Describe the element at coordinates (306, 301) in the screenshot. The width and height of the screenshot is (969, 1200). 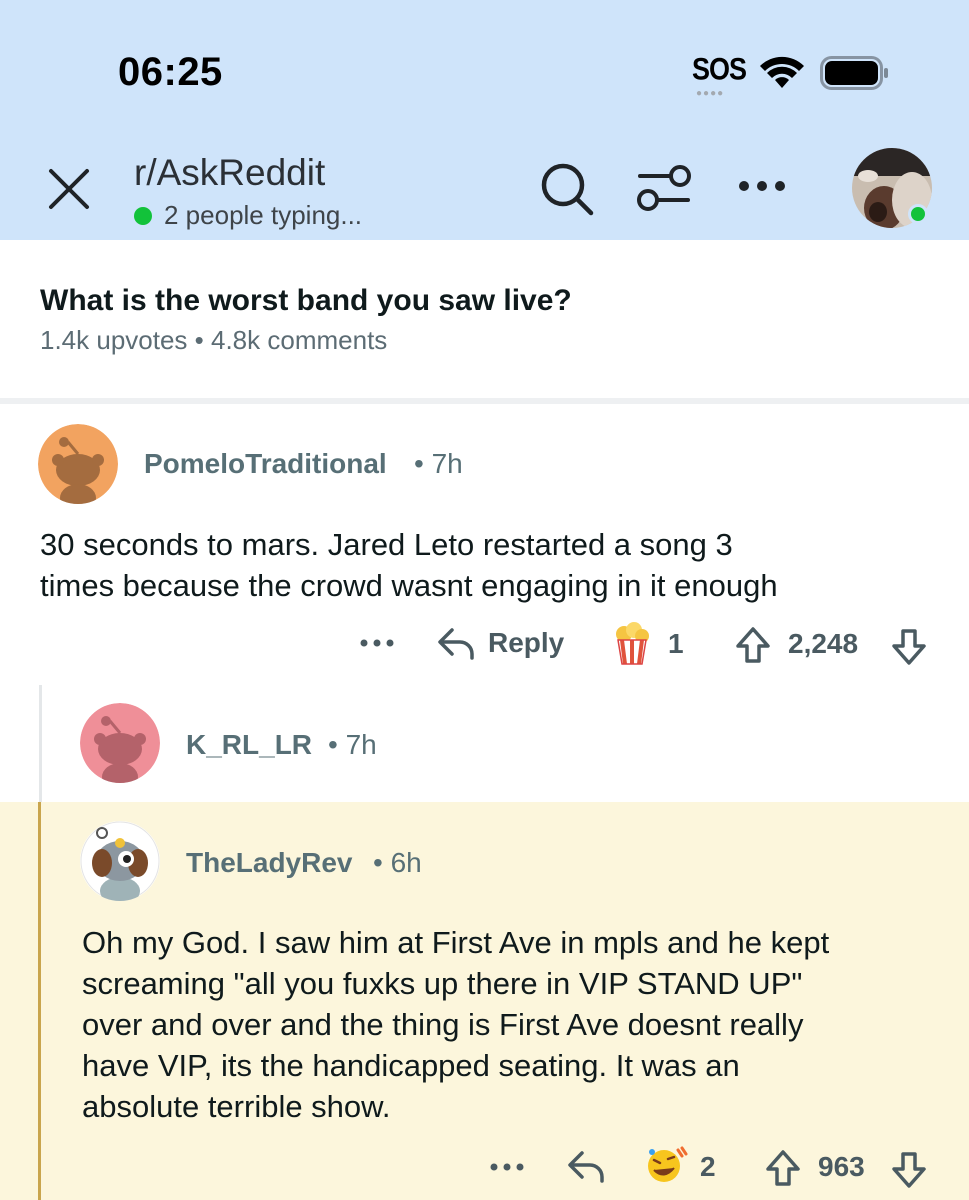
I see `post-title: What is the worst band you saw live?` at that location.